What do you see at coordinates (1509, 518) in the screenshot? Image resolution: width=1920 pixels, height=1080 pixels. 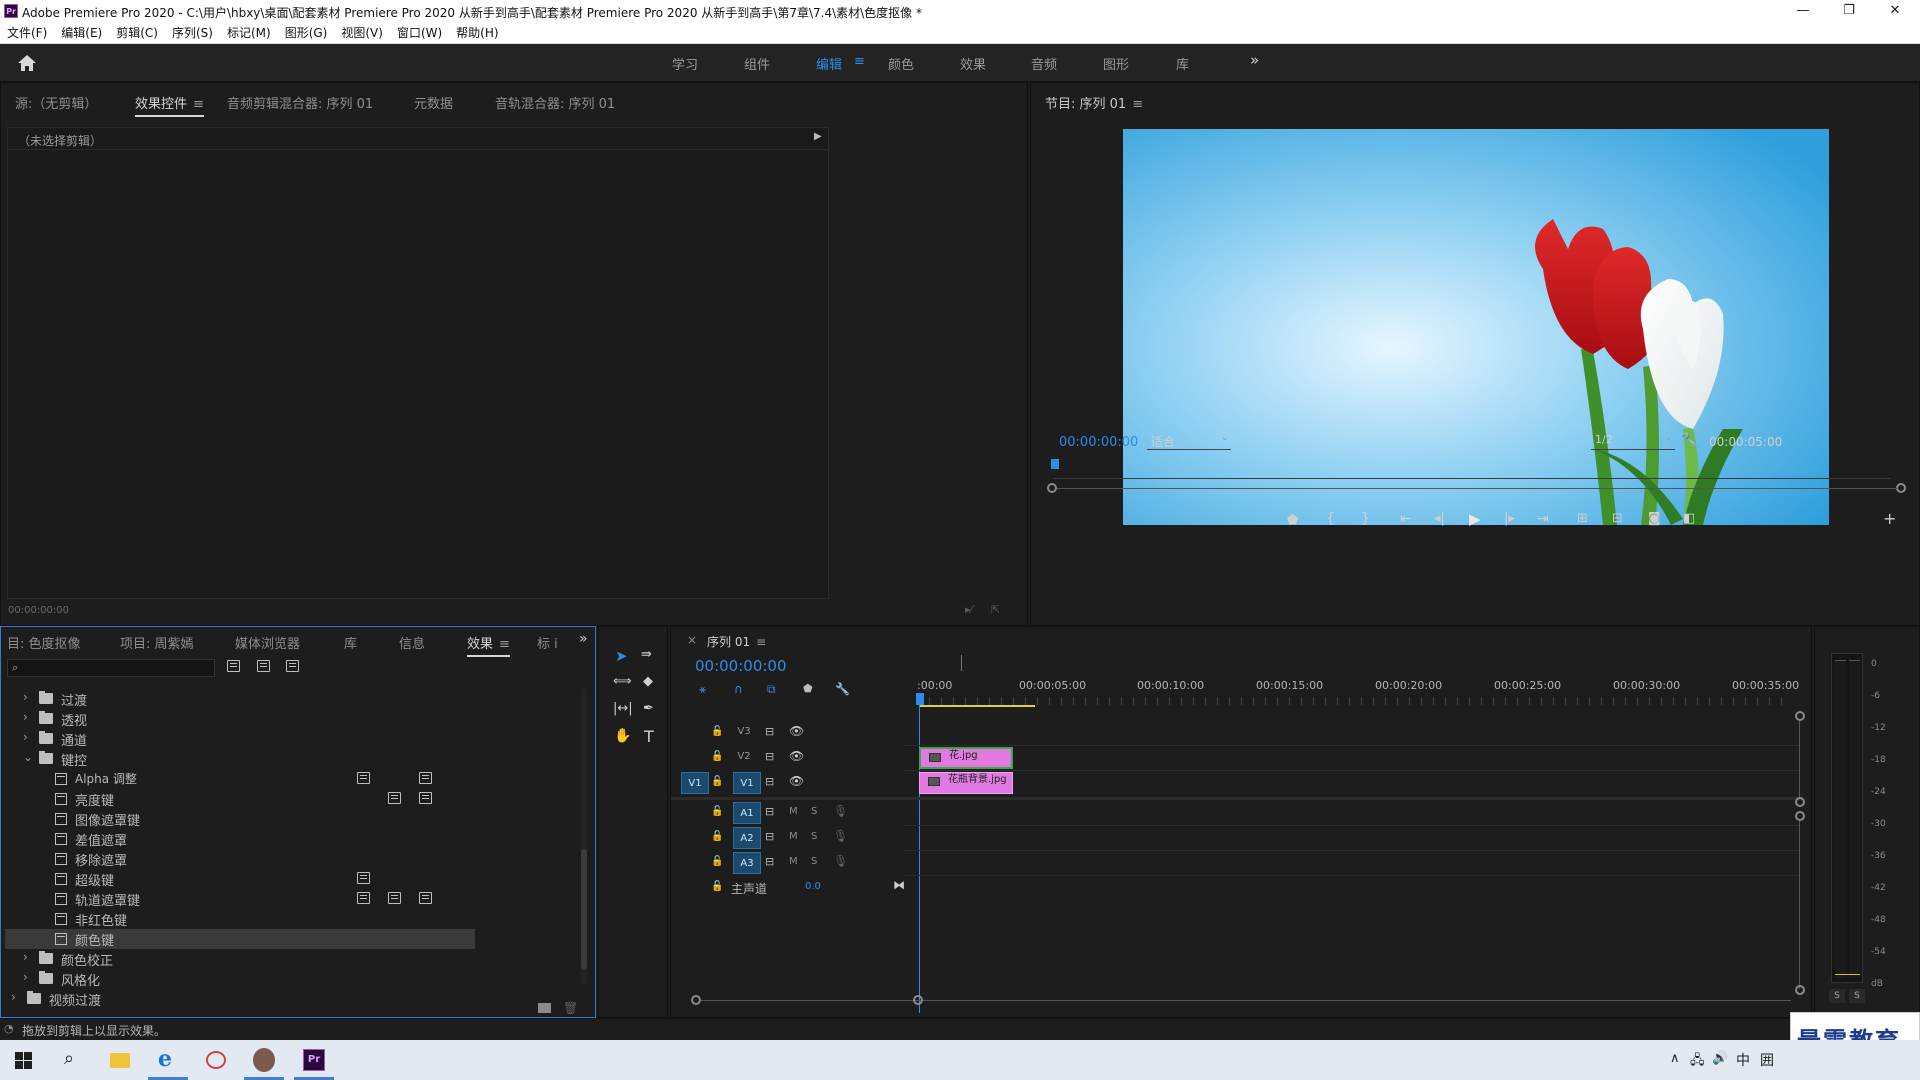 I see `step-forward-icon: |▸` at bounding box center [1509, 518].